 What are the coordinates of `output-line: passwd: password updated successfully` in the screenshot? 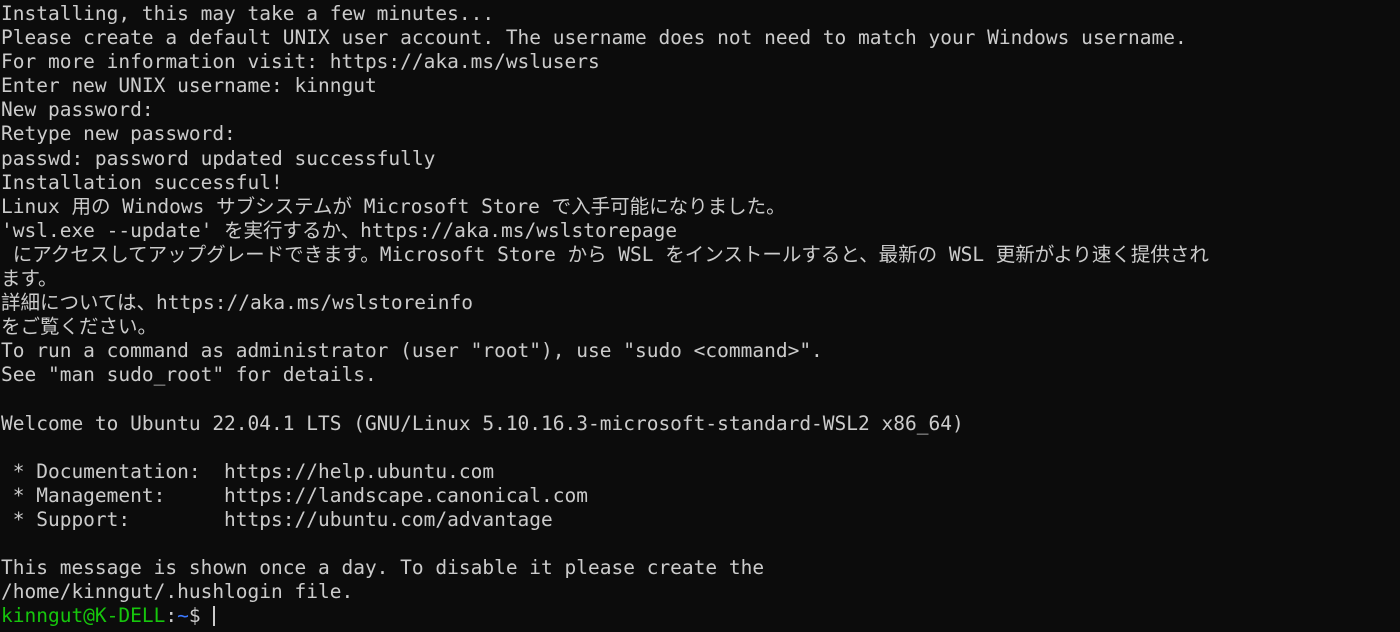 It's located at (218, 158).